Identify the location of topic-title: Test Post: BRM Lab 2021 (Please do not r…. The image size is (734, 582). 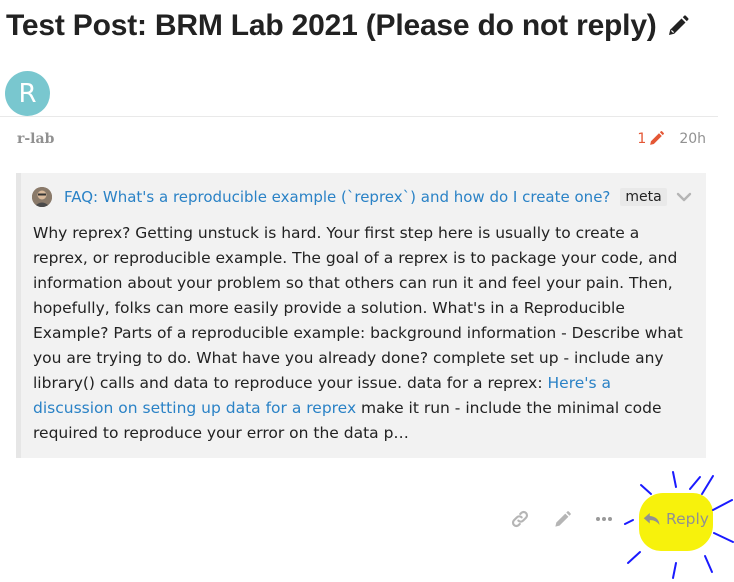
(331, 25).